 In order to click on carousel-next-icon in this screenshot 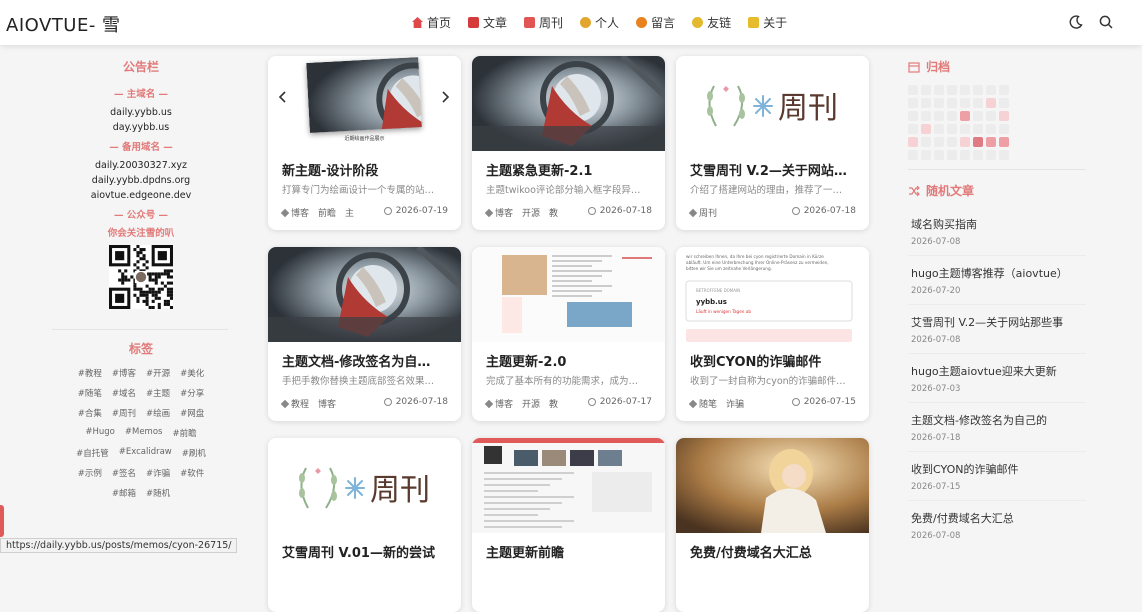, I will do `click(445, 97)`.